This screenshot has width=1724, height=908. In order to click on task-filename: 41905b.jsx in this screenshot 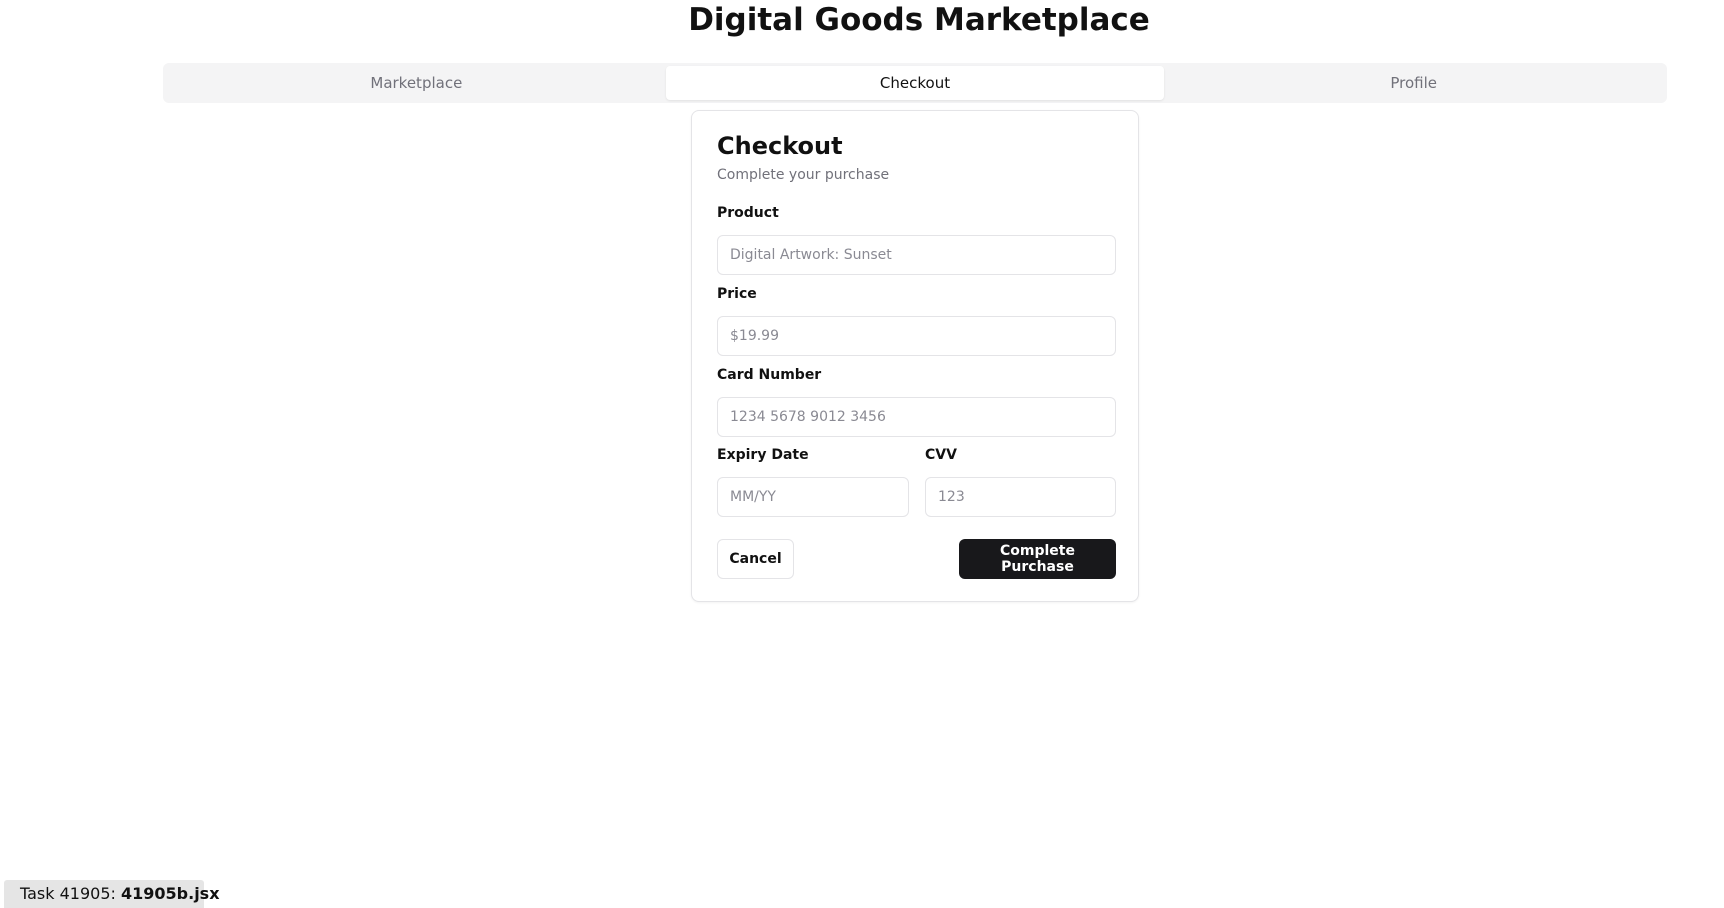, I will do `click(170, 893)`.